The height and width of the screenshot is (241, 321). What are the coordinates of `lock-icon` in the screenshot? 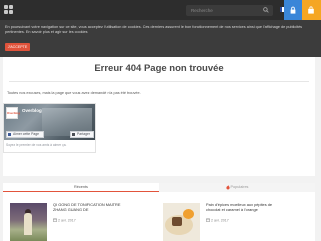 It's located at (293, 10).